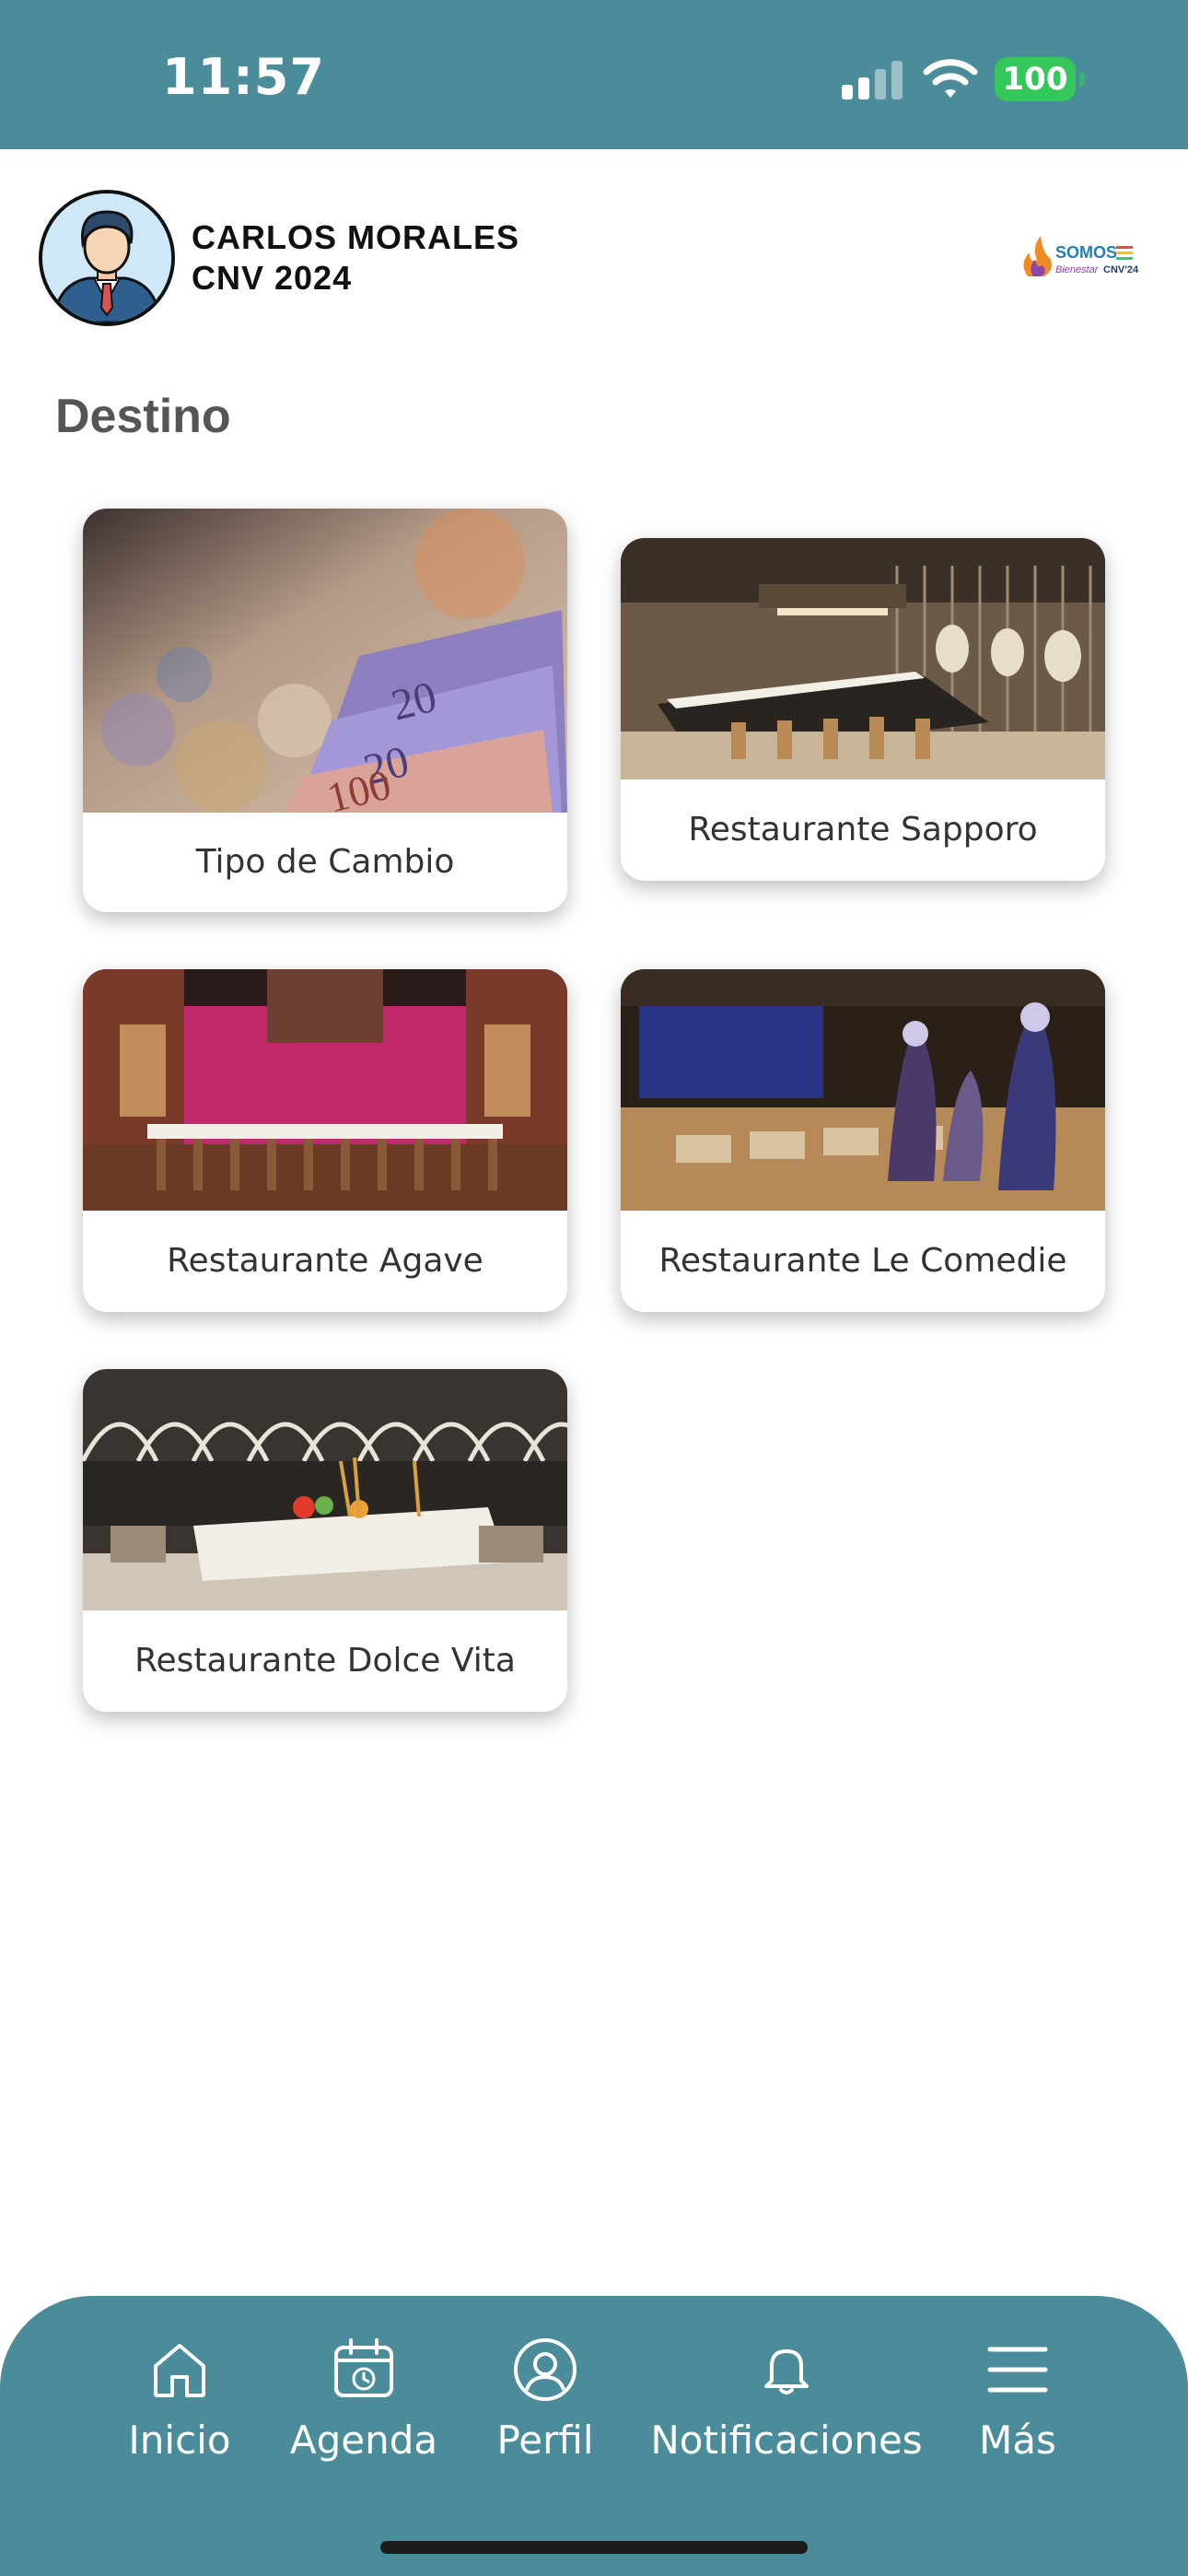 The height and width of the screenshot is (2576, 1188). What do you see at coordinates (179, 2370) in the screenshot?
I see `home-icon` at bounding box center [179, 2370].